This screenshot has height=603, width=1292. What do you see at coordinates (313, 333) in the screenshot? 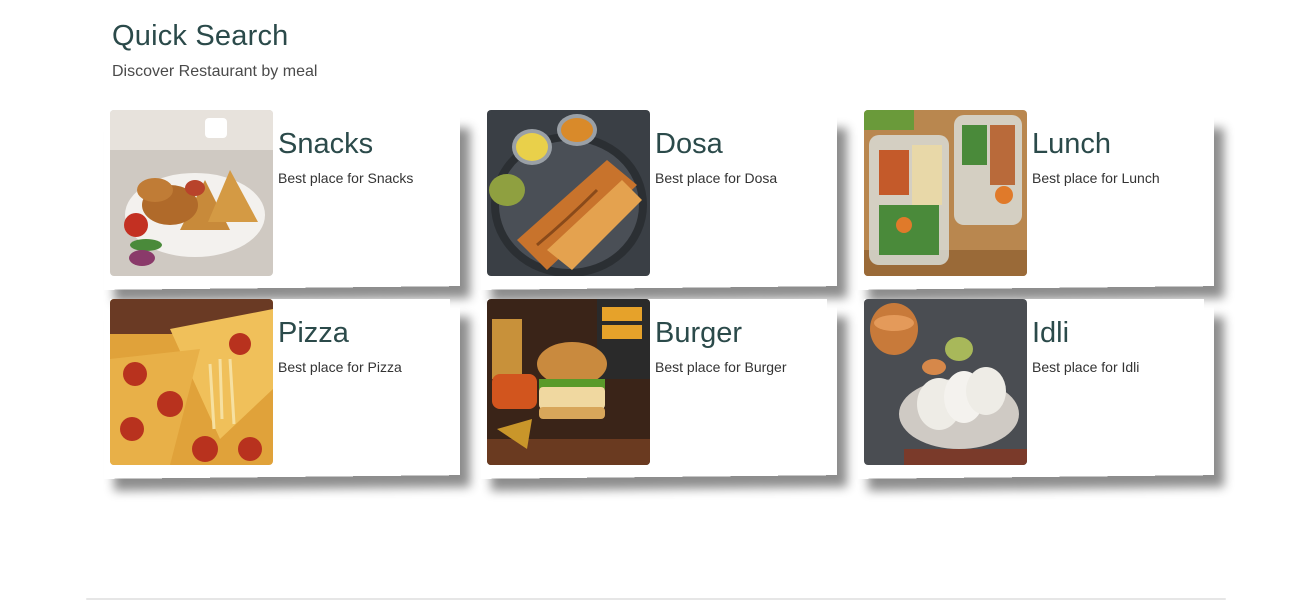
I see `meal-title: Pizza` at bounding box center [313, 333].